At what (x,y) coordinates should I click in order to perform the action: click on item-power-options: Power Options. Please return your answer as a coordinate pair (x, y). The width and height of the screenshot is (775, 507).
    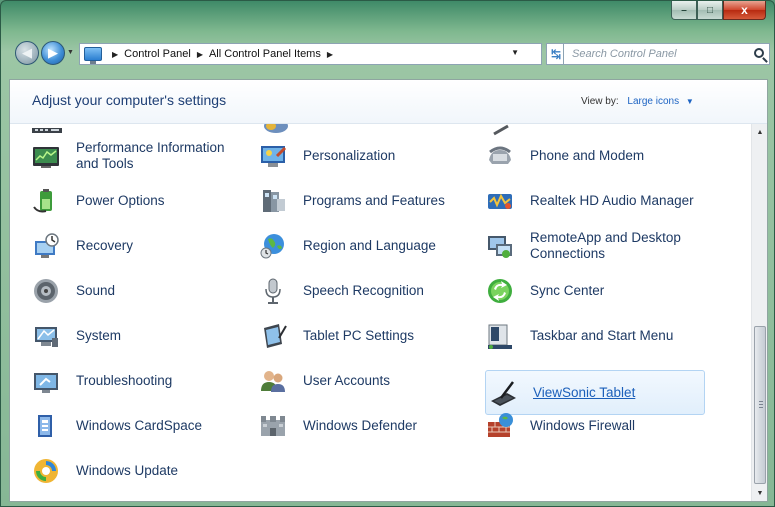
    Looking at the image, I should click on (129, 201).